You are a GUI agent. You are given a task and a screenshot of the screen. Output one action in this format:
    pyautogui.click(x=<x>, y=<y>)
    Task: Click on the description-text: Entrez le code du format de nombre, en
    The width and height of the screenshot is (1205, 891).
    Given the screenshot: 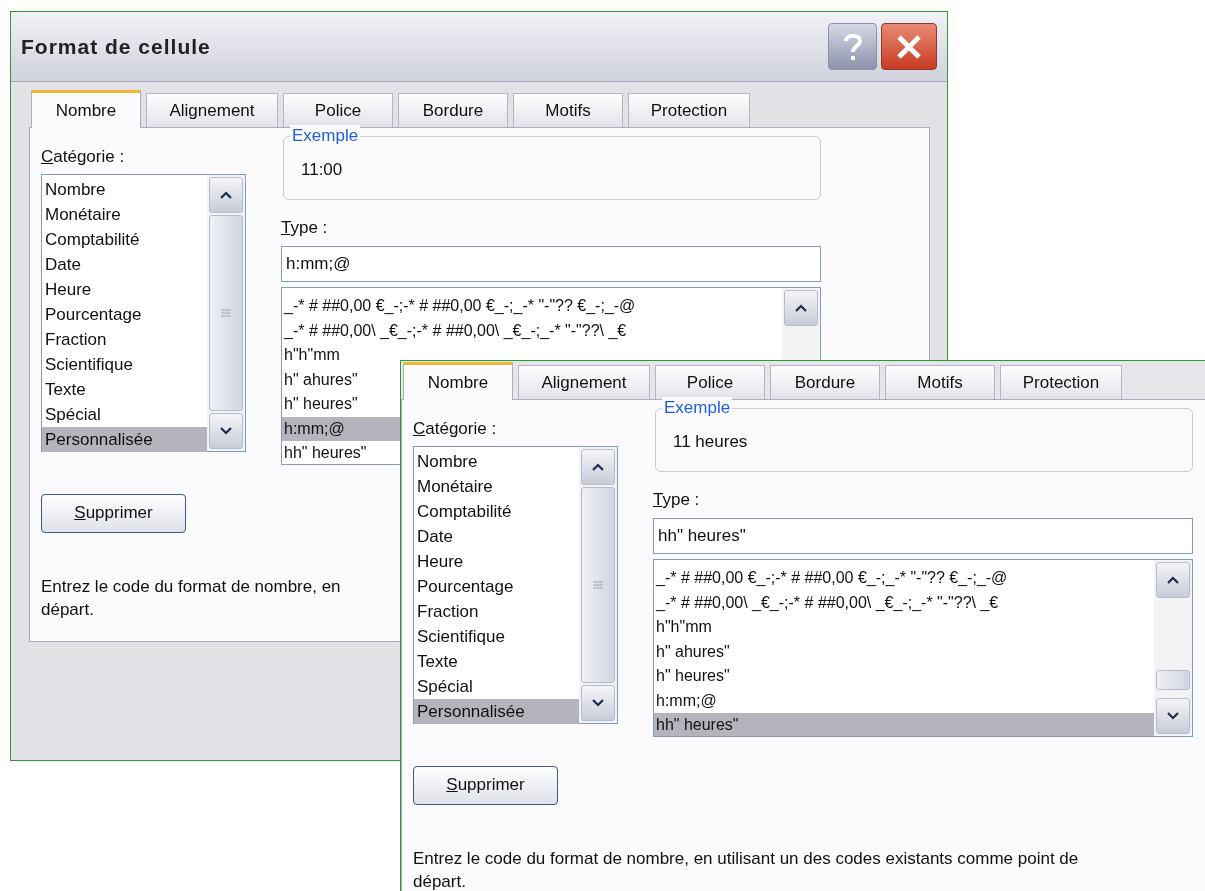 What is the action you would take?
    pyautogui.click(x=191, y=586)
    